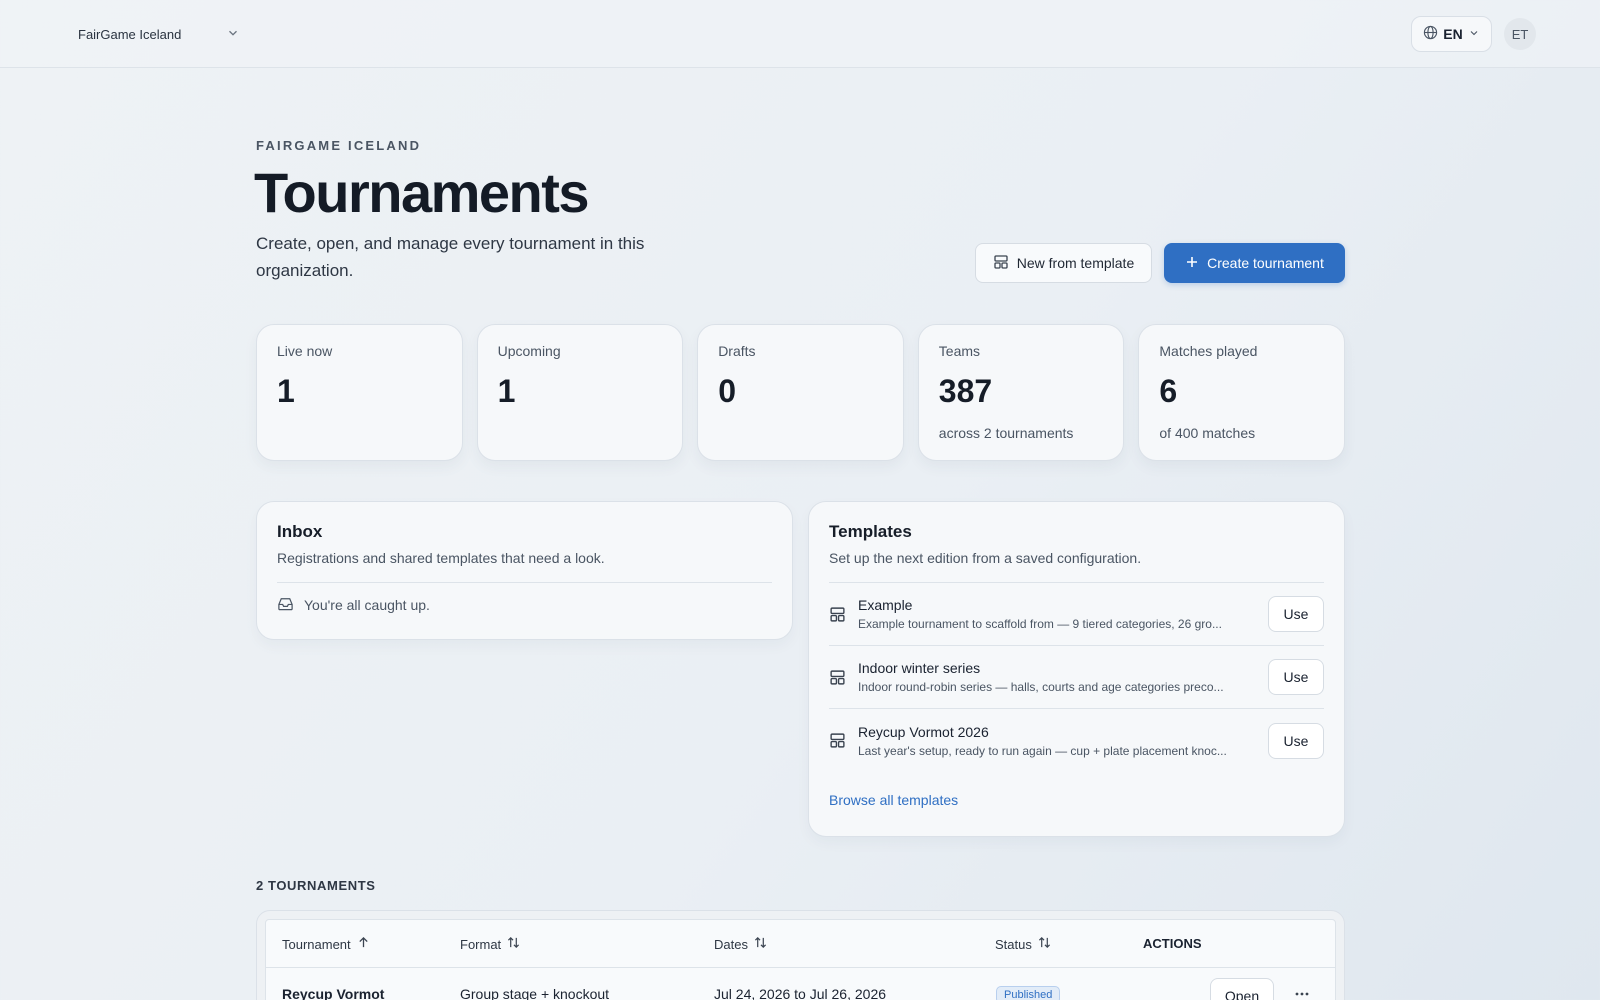 The height and width of the screenshot is (1000, 1600). What do you see at coordinates (737, 351) in the screenshot?
I see `stat-label: Drafts` at bounding box center [737, 351].